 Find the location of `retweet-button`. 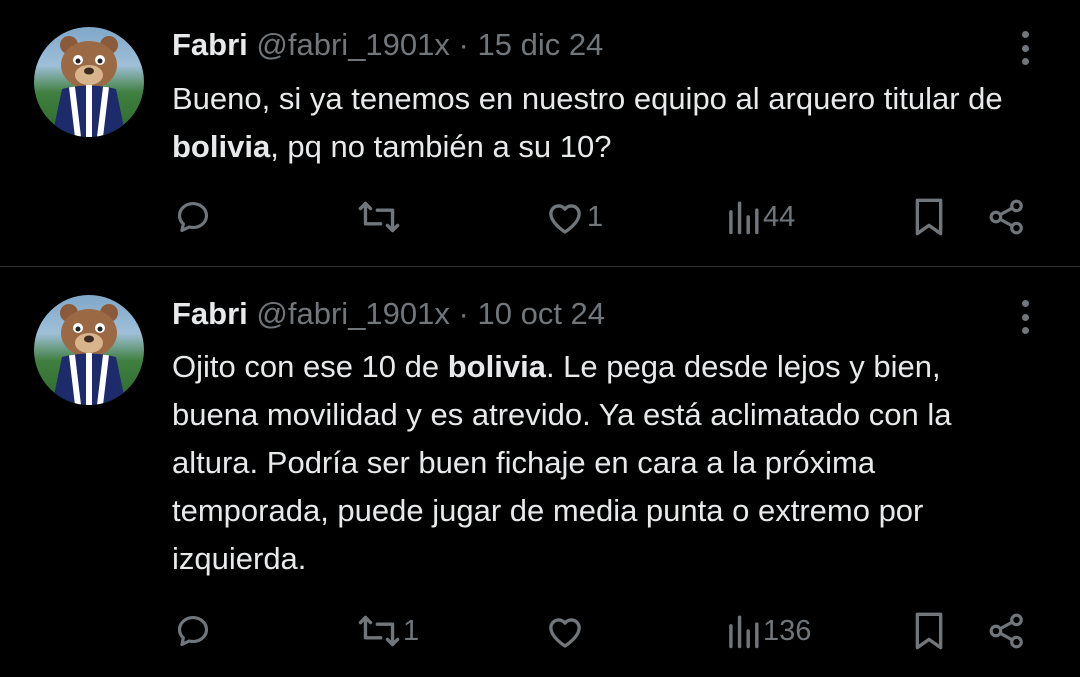

retweet-button is located at coordinates (380, 217).